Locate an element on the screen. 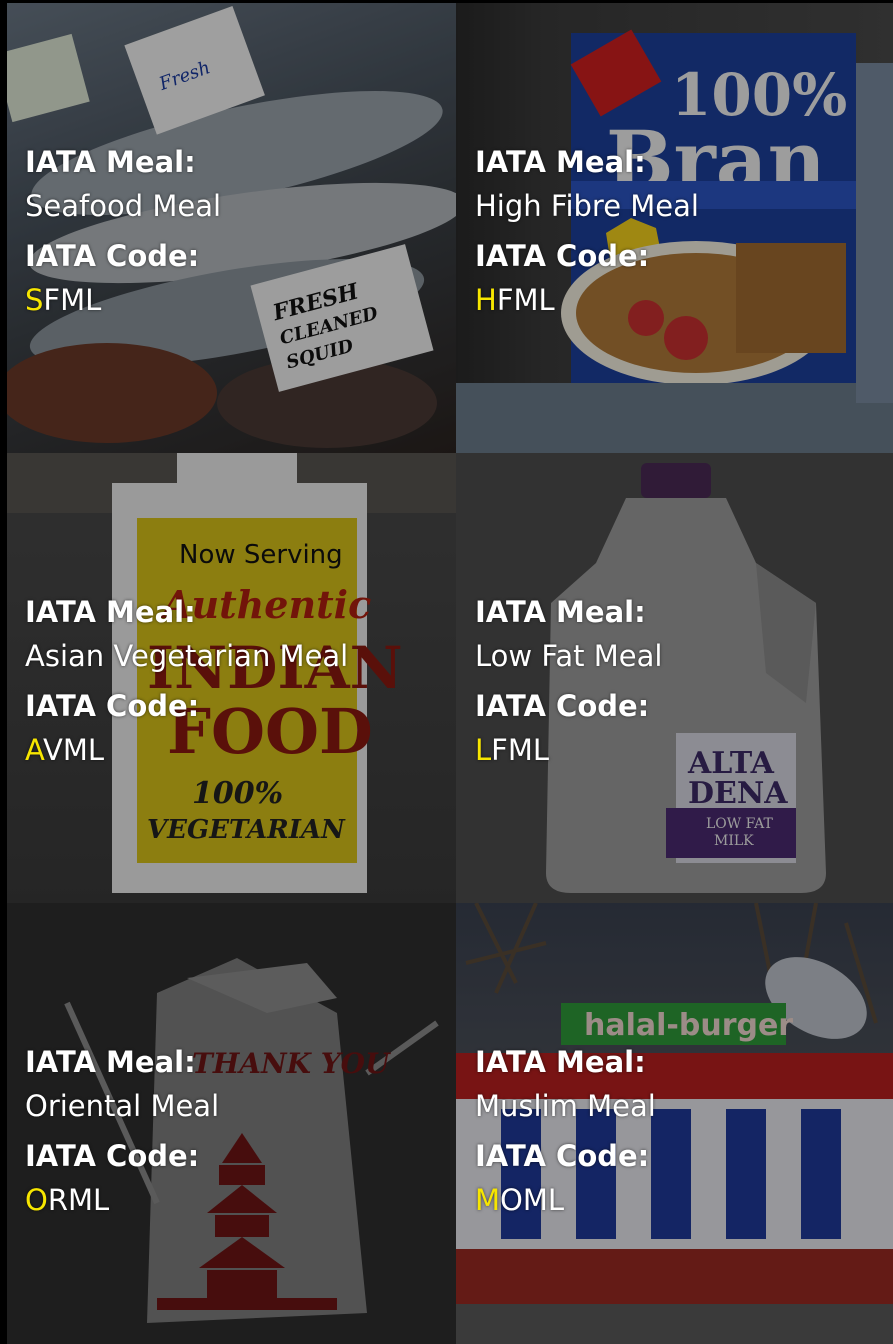  code-first-letter: L is located at coordinates (483, 750).